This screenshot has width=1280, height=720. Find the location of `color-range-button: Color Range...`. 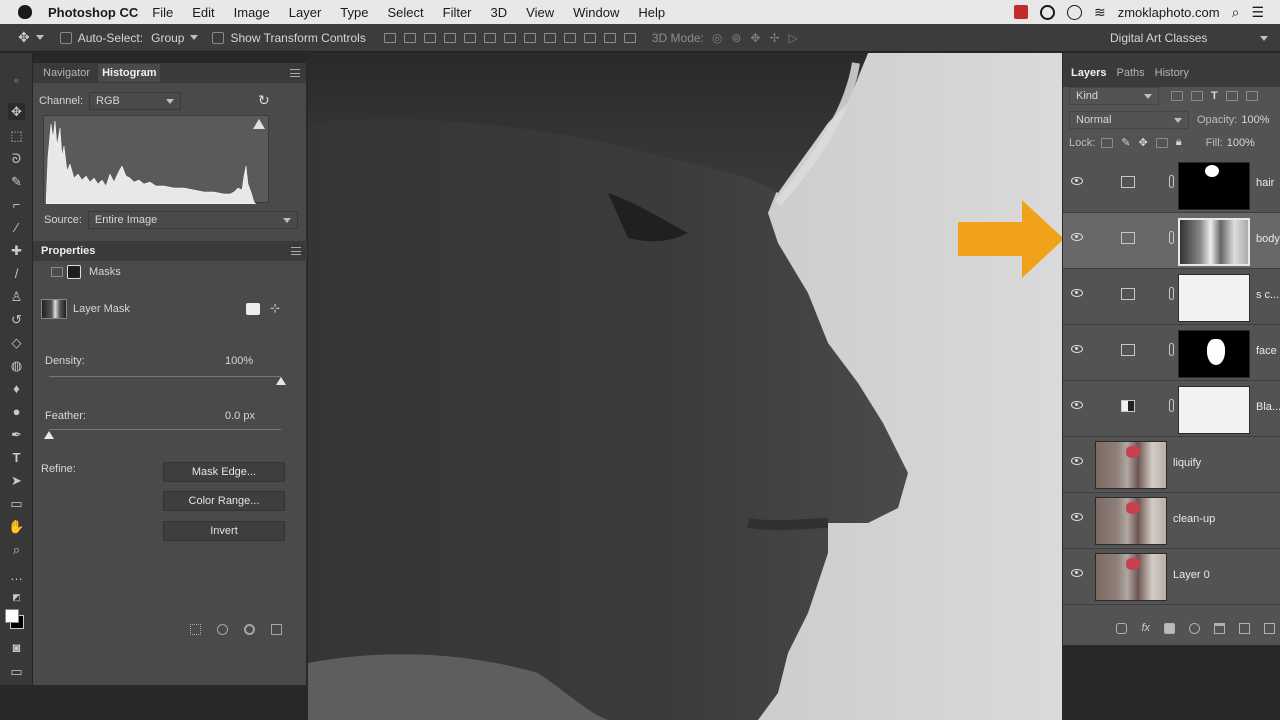

color-range-button: Color Range... is located at coordinates (224, 501).